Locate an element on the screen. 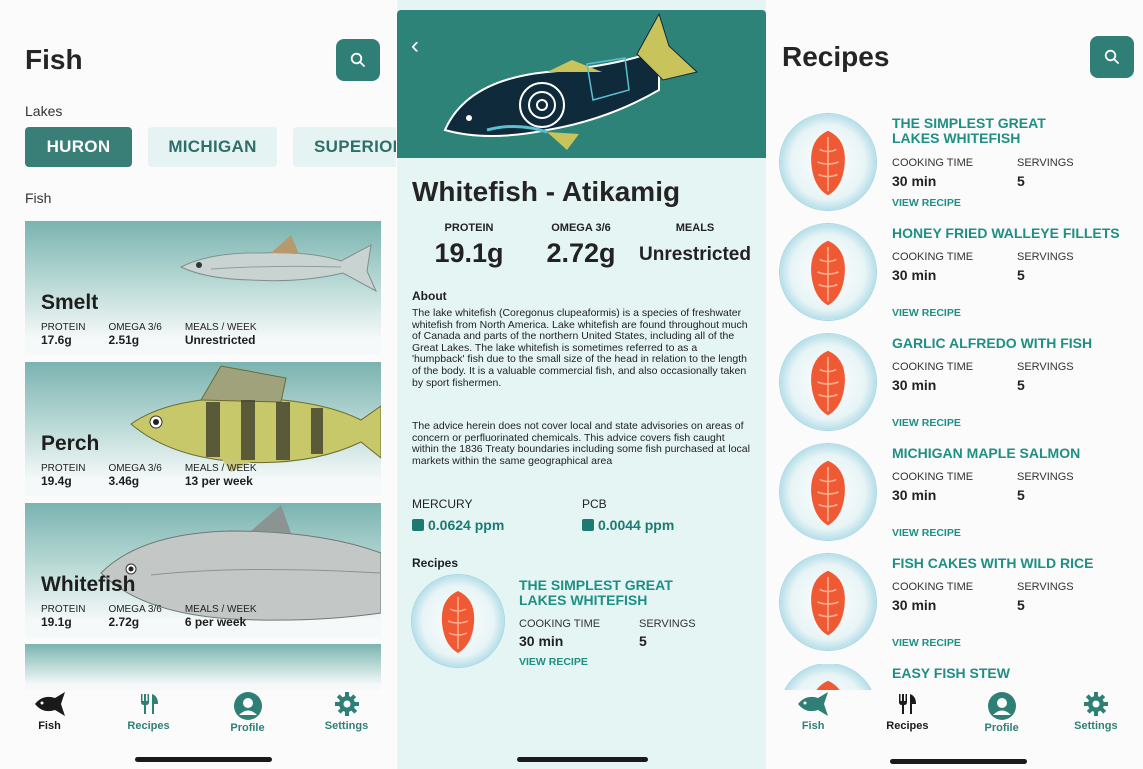 This screenshot has height=769, width=1143. fish-name: Smelt is located at coordinates (70, 302).